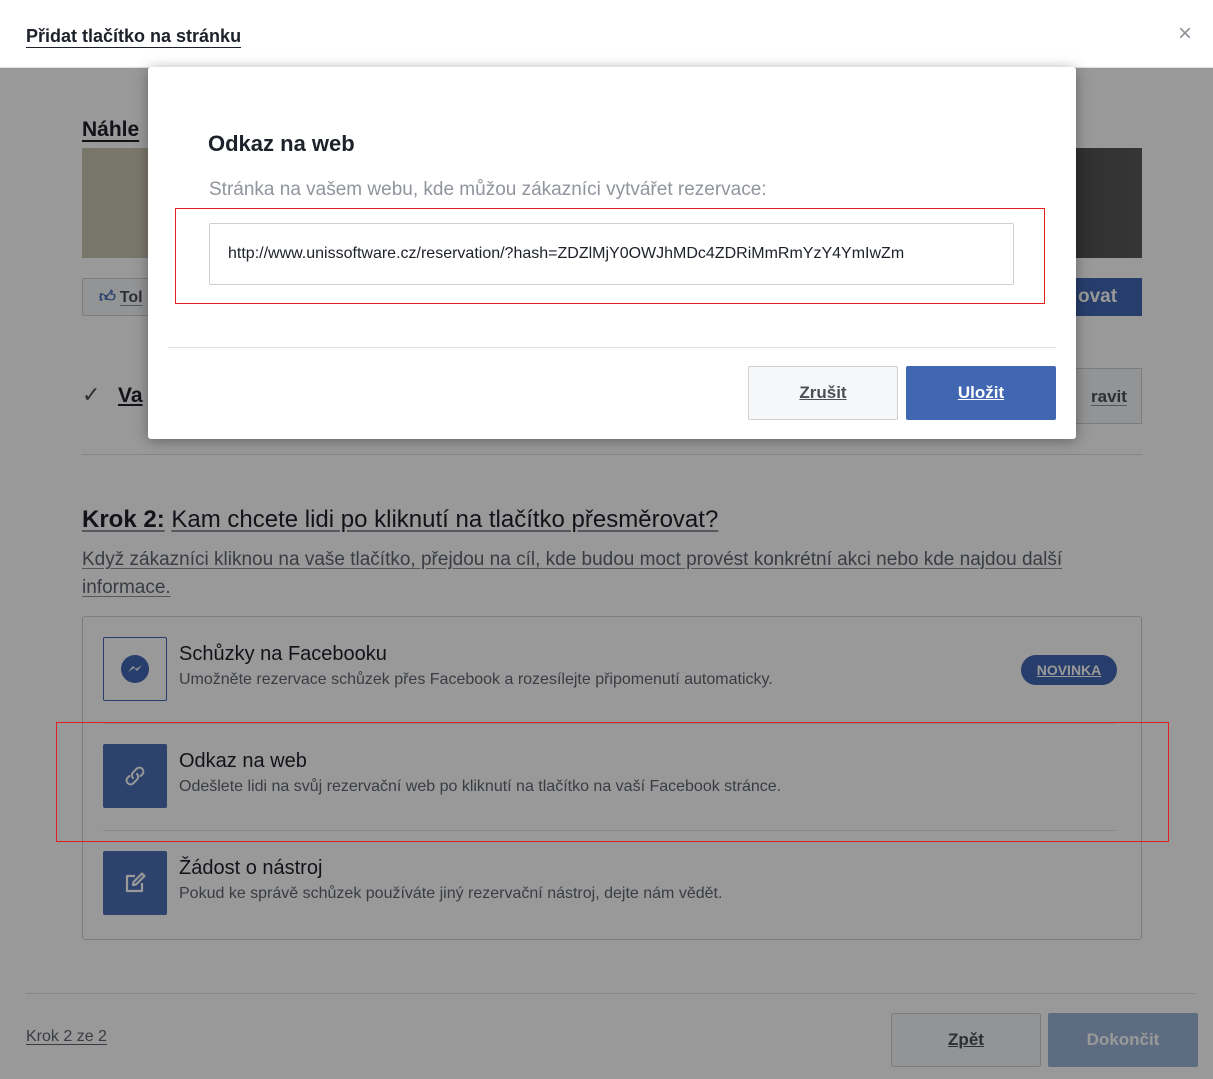 This screenshot has width=1213, height=1079. What do you see at coordinates (981, 393) in the screenshot?
I see `save-button: Uložit` at bounding box center [981, 393].